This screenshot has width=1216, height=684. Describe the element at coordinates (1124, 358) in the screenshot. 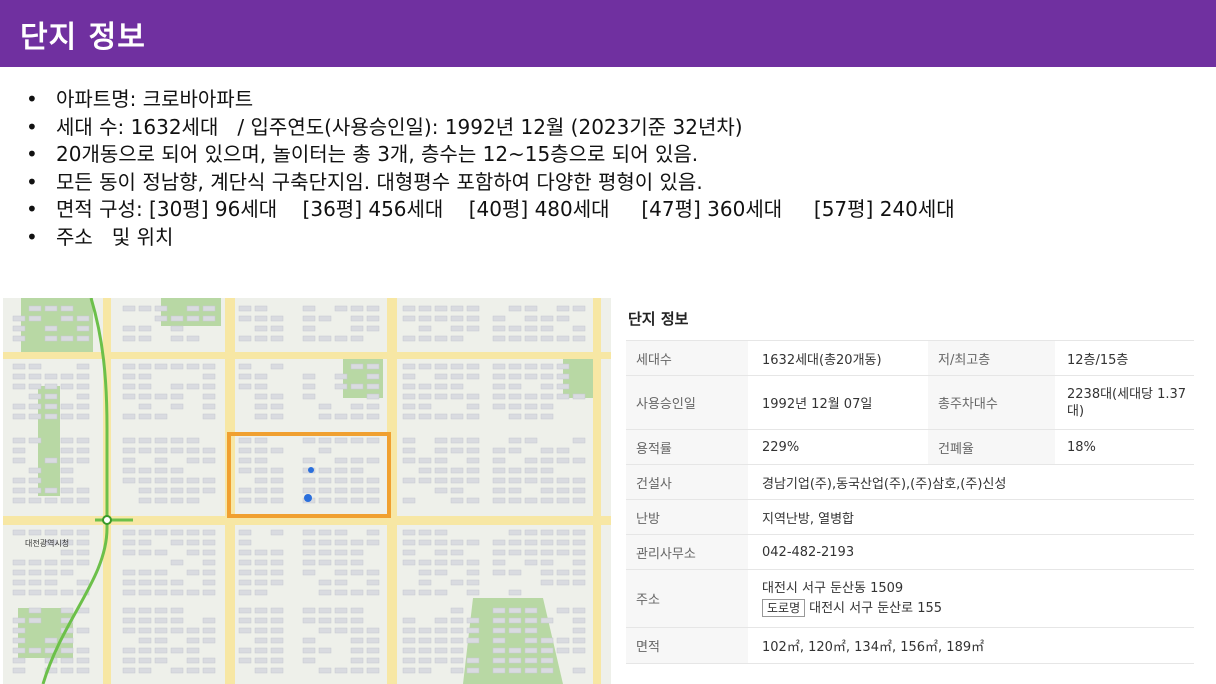

I see `value-floors: 12층/15층` at that location.